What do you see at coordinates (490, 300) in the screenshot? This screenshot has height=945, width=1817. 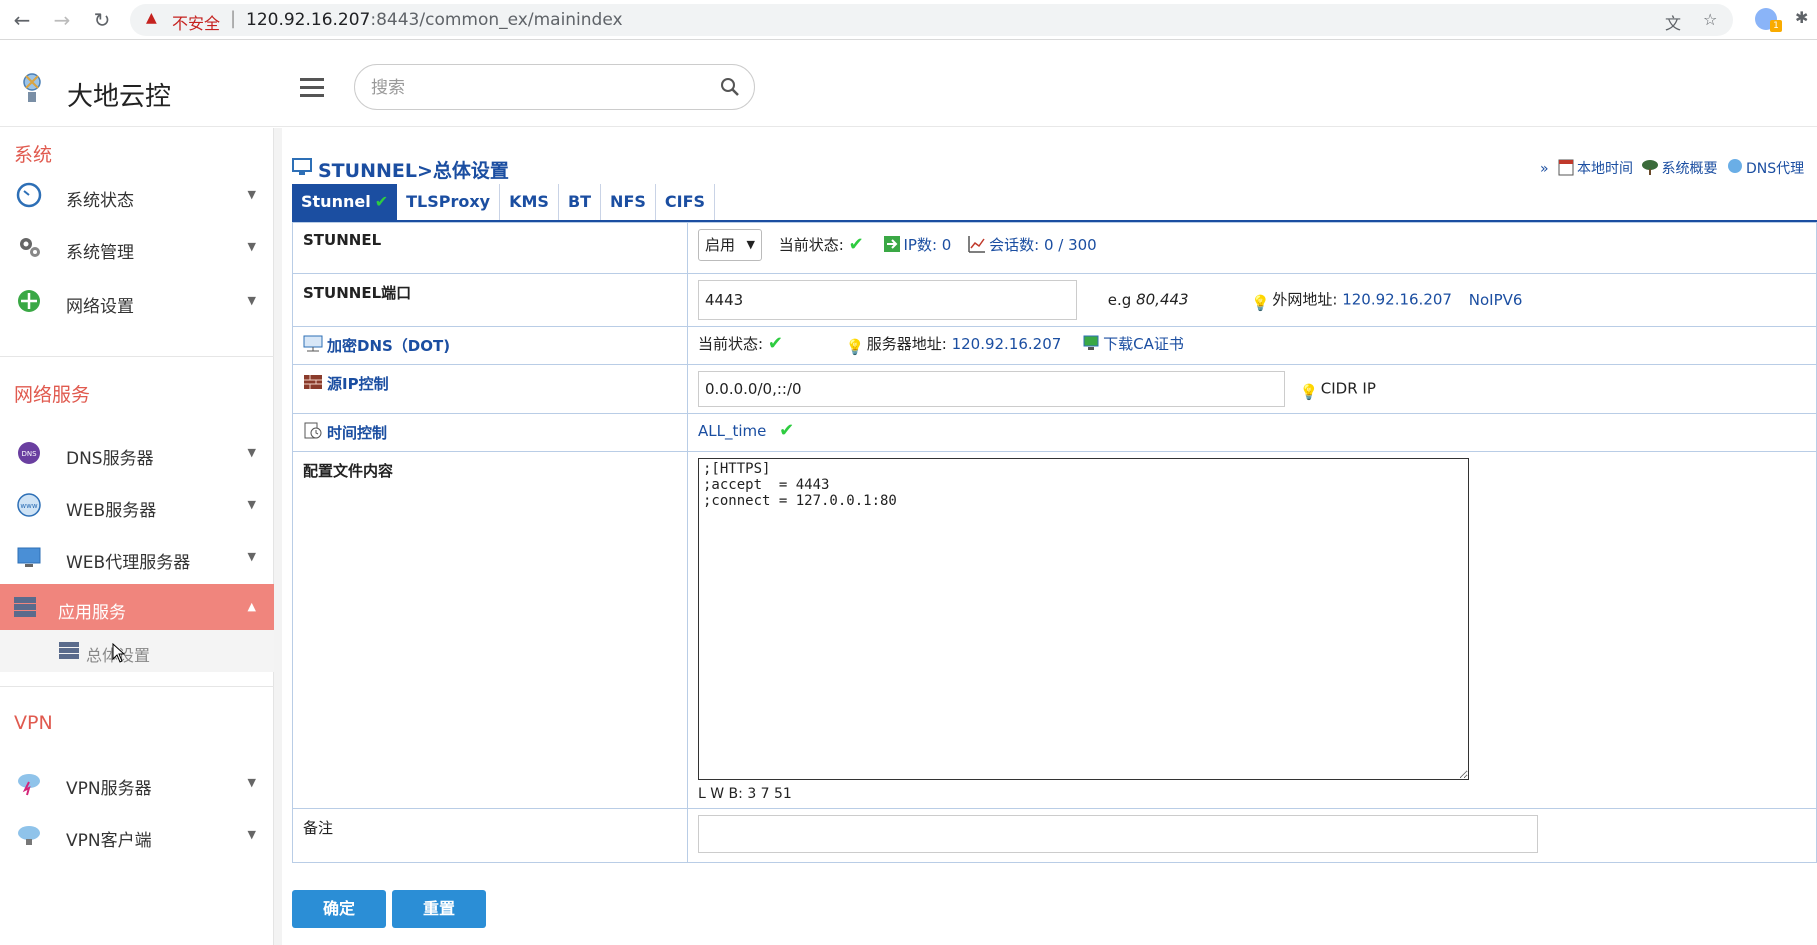 I see `port-label: STUNNEL端口` at bounding box center [490, 300].